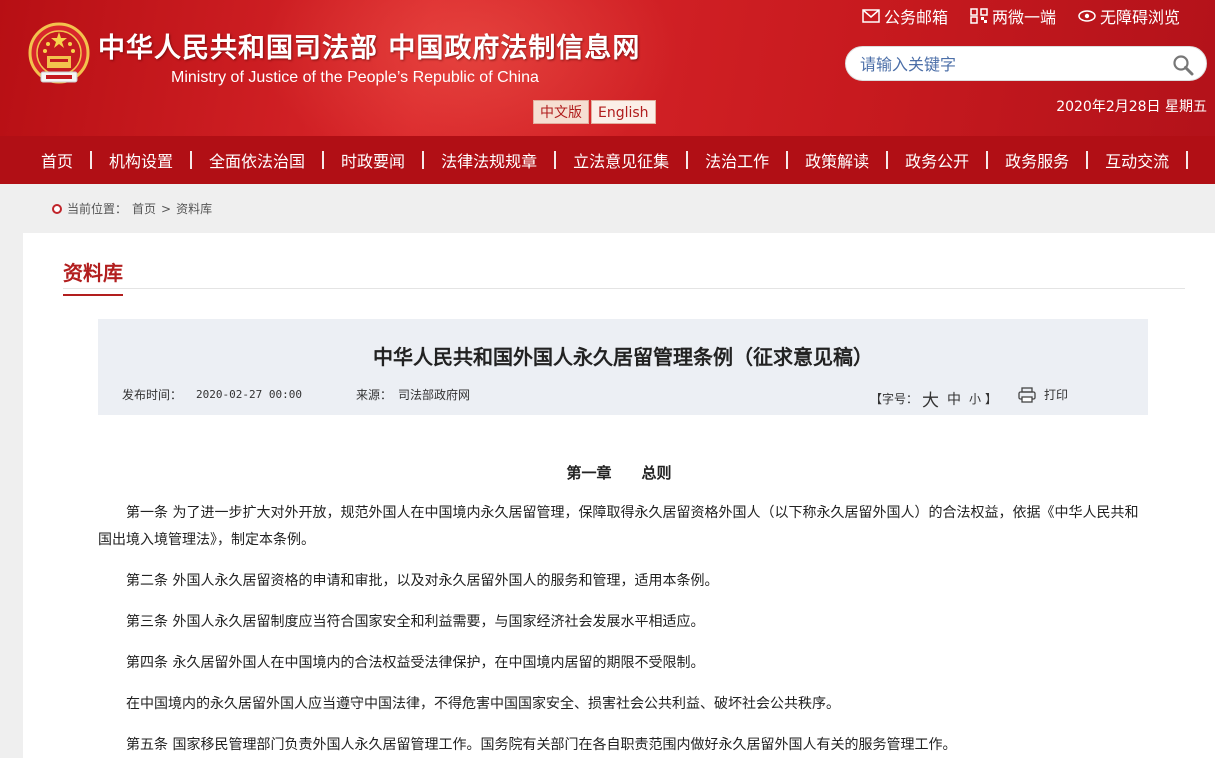 This screenshot has width=1215, height=758. What do you see at coordinates (57, 208) in the screenshot?
I see `location-dot-icon` at bounding box center [57, 208].